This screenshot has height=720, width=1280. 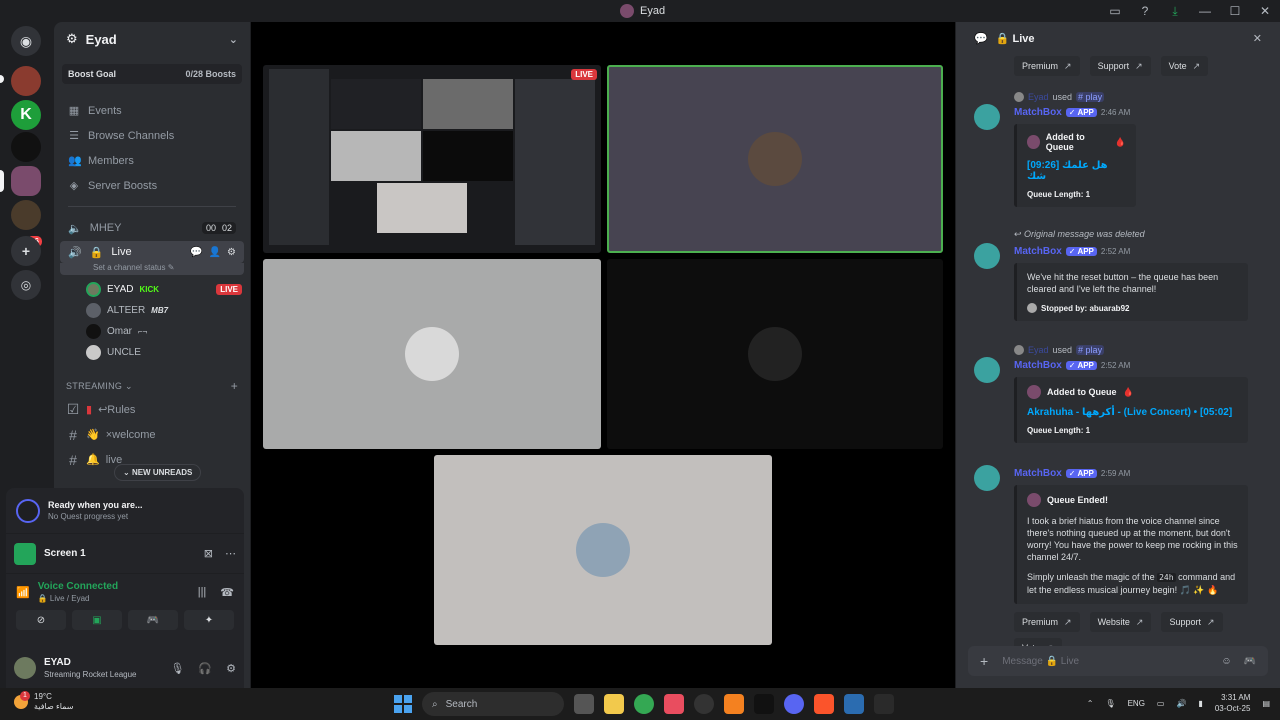 What do you see at coordinates (584, 704) in the screenshot?
I see `task-view-icon` at bounding box center [584, 704].